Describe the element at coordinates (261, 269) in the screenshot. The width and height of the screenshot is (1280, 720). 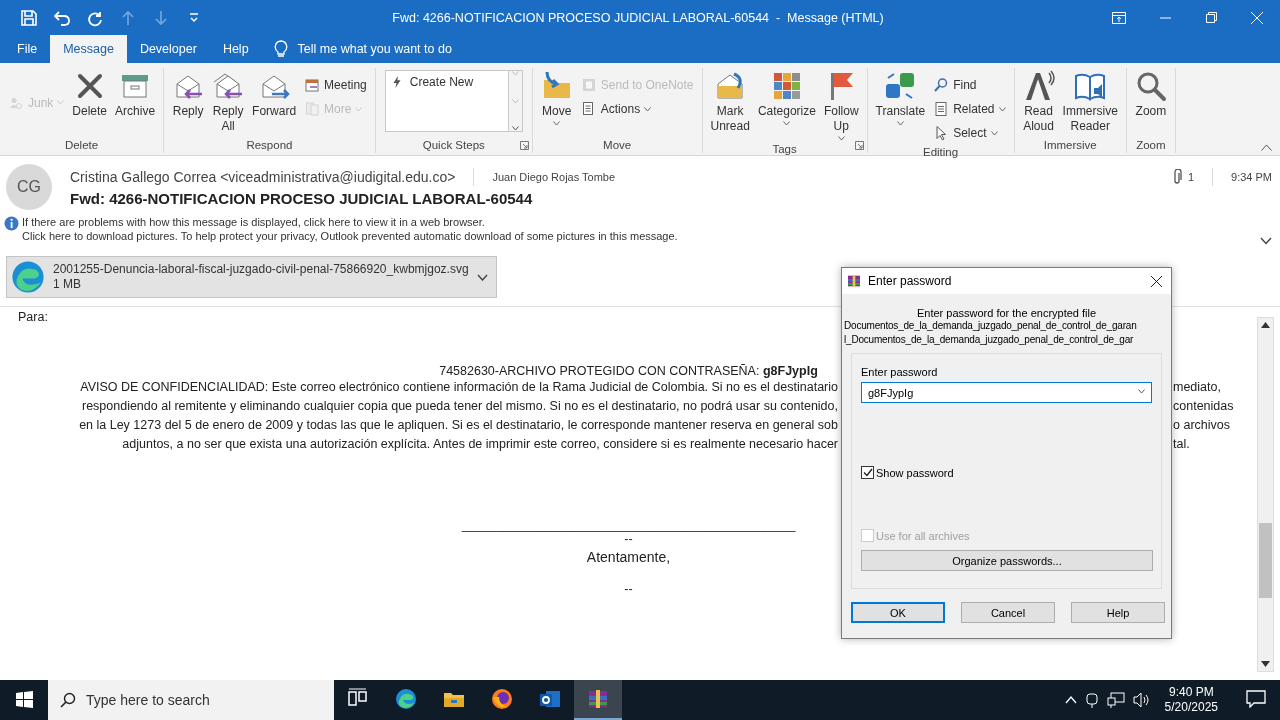
I see `attachment-name: 2001255-Denuncia-laboral-fiscal-juzgado-civil-penal-75866920_kwbmjgoz.svg` at that location.